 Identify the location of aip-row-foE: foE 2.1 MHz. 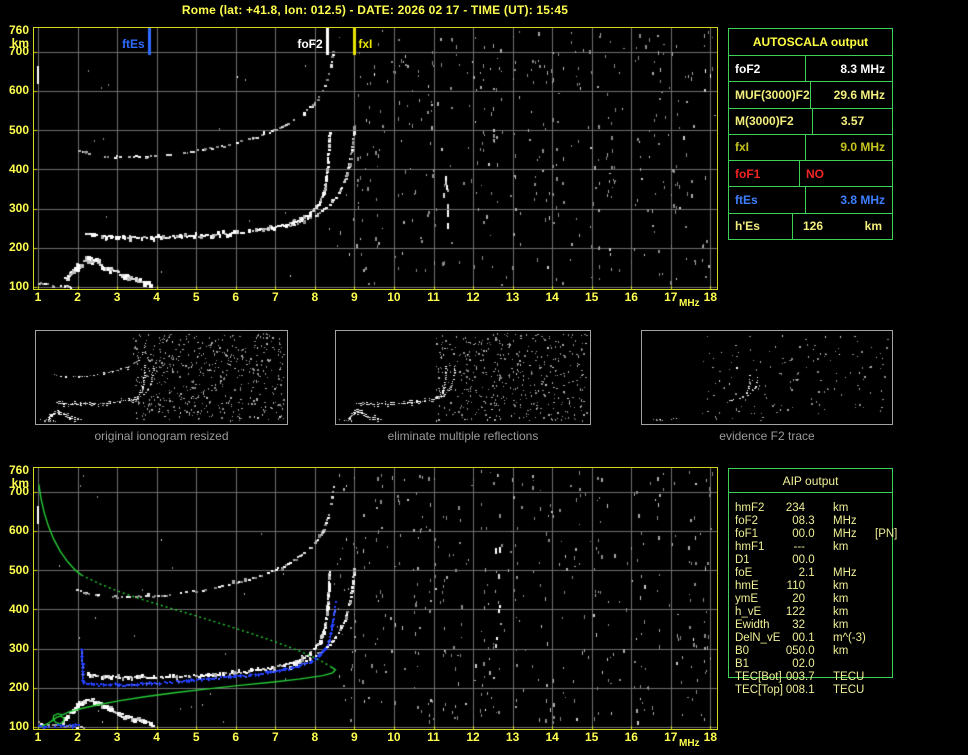
(796, 573).